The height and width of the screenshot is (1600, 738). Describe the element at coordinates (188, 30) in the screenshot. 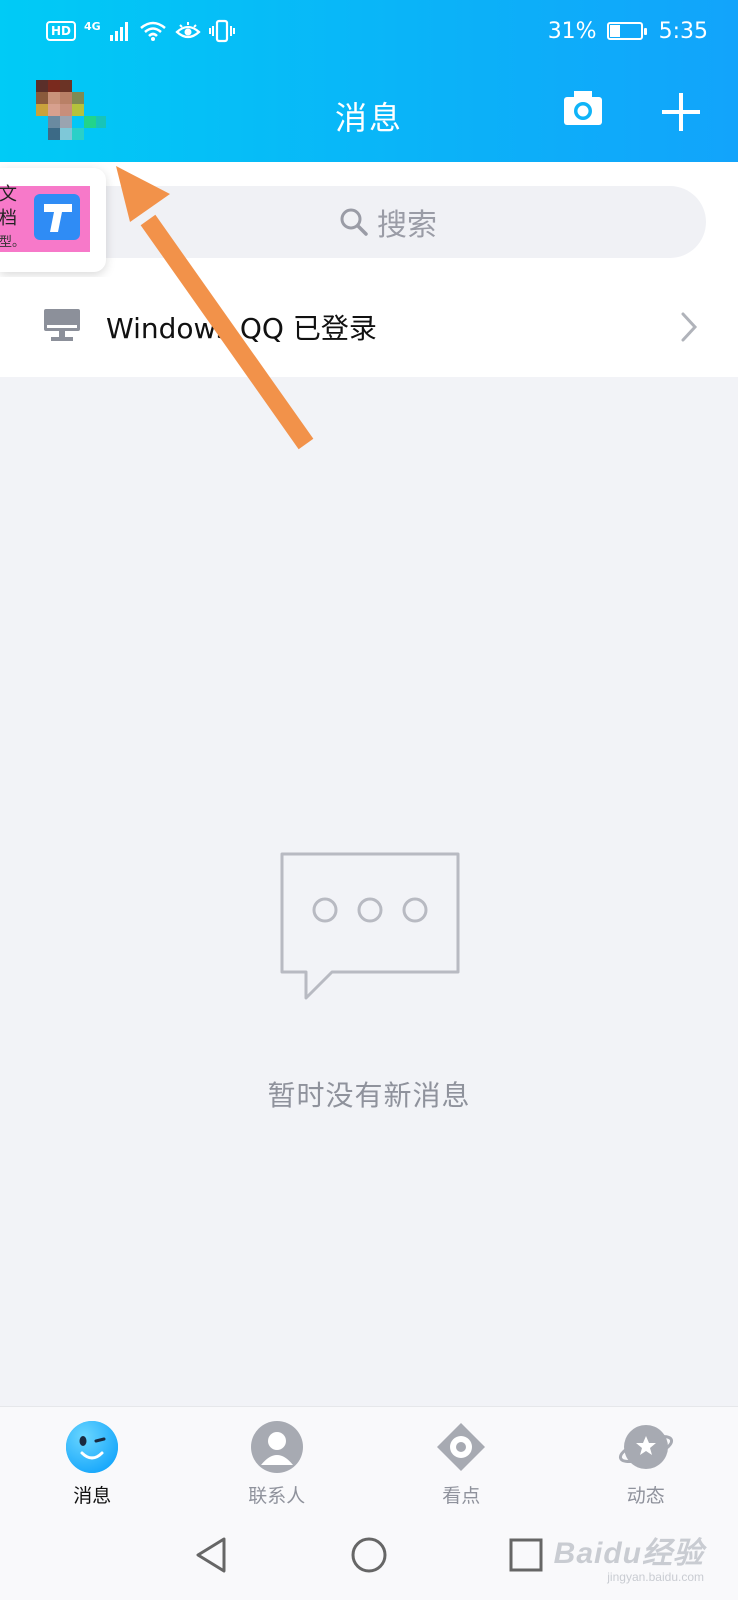

I see `eye-comfort-icon` at that location.